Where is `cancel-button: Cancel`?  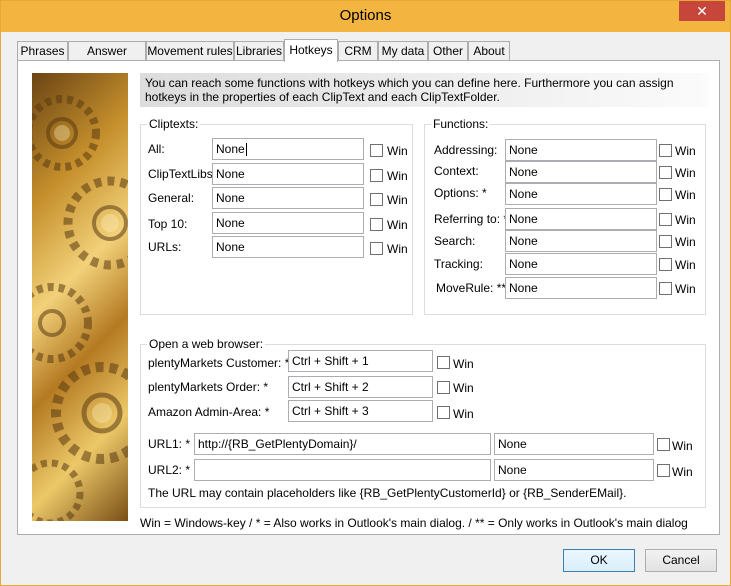 cancel-button: Cancel is located at coordinates (681, 560).